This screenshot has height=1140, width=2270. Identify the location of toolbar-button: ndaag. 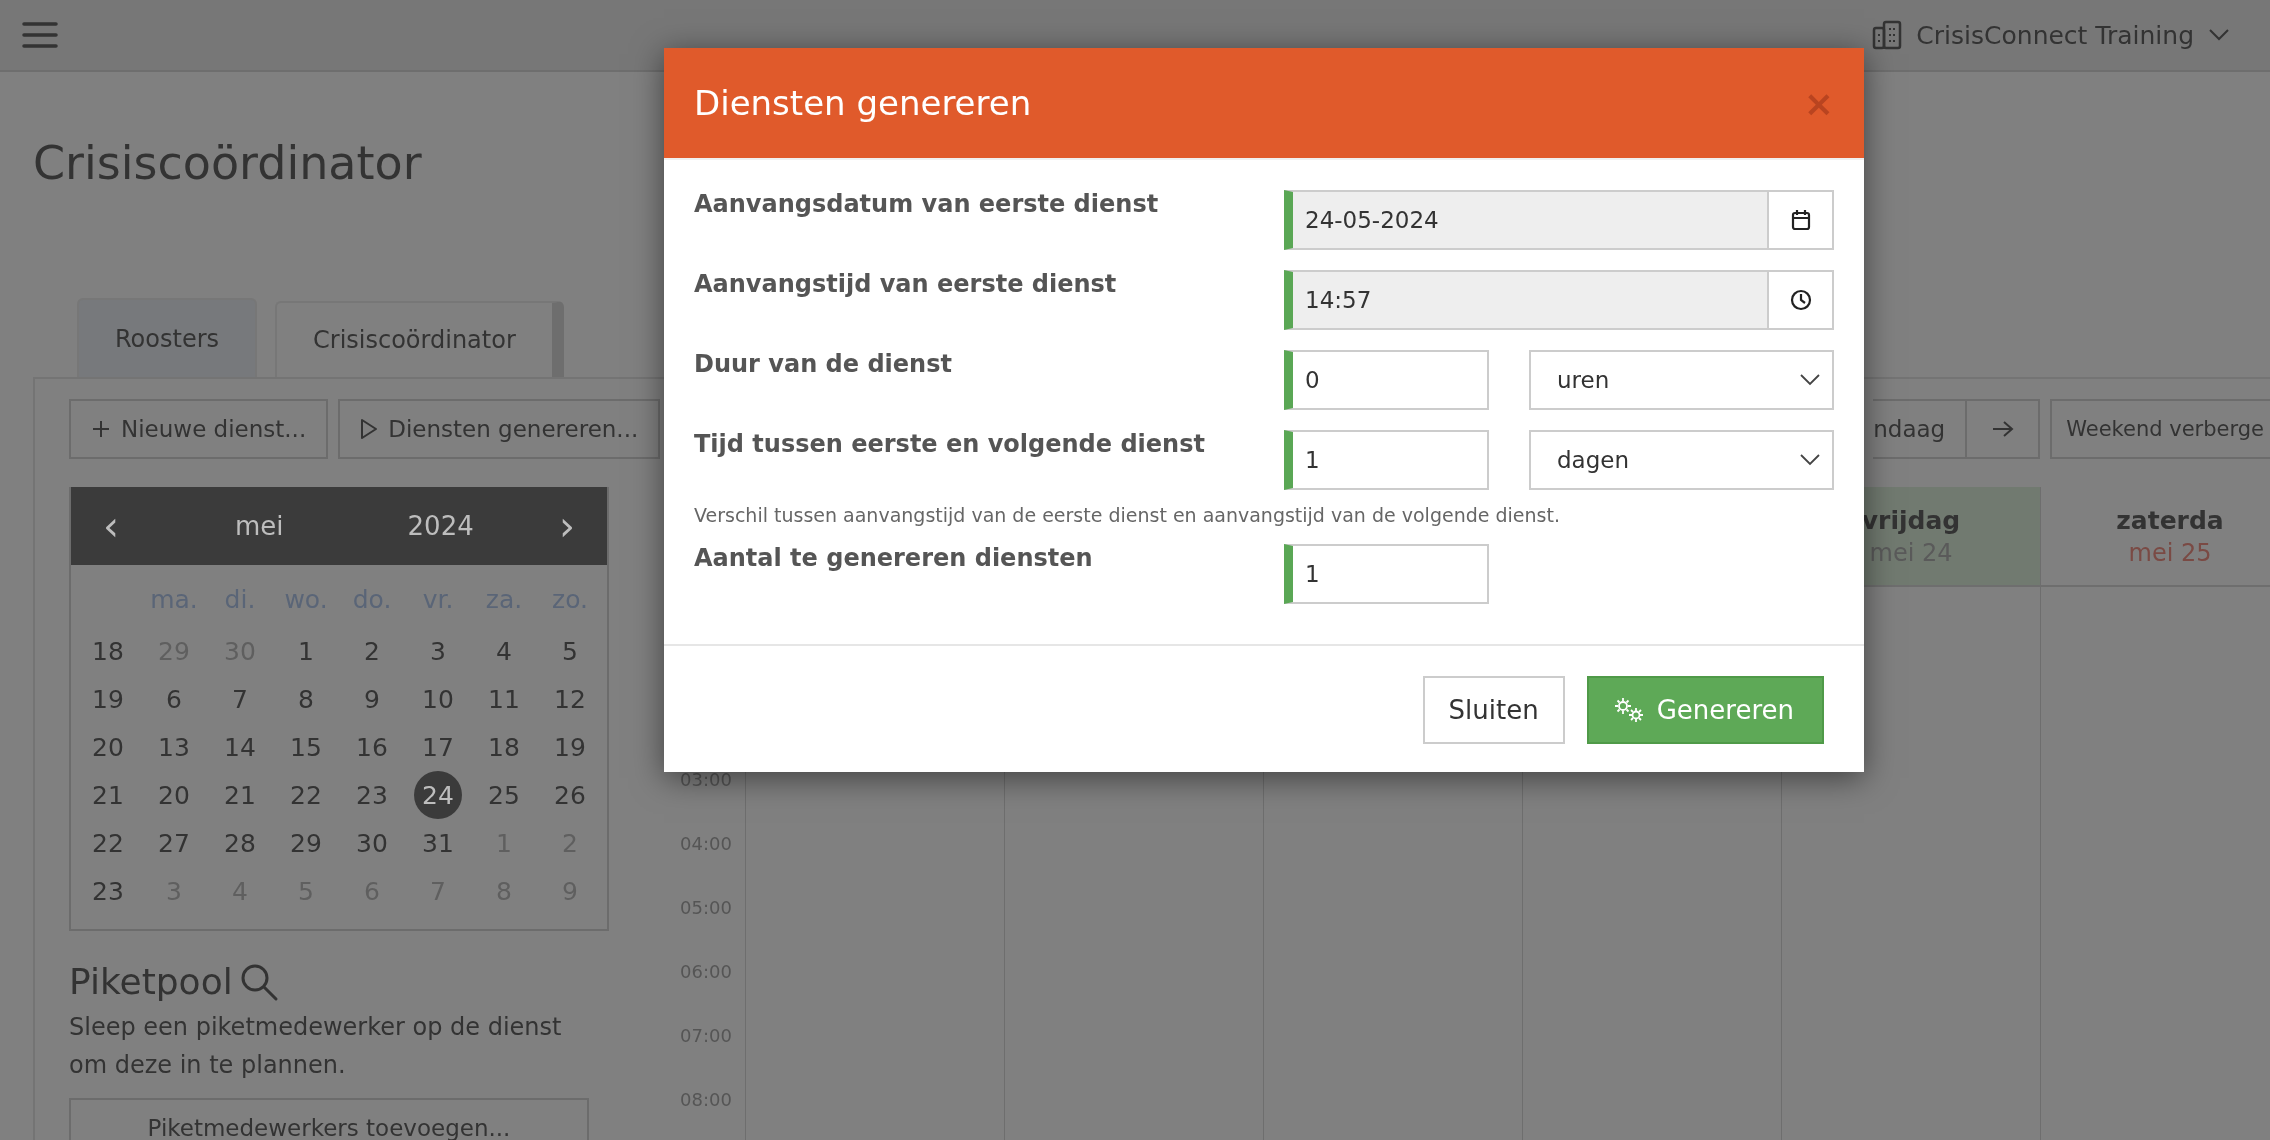
(1919, 429).